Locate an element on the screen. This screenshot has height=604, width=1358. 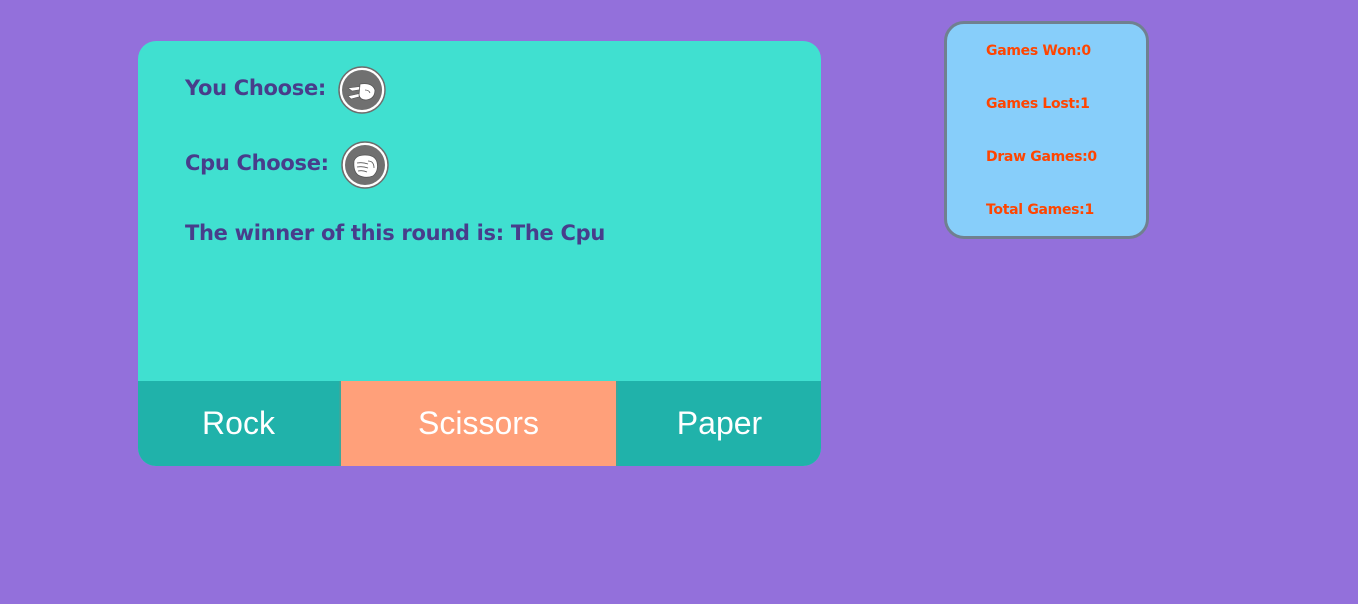
cpu-choice-row: Cpu Choose: is located at coordinates (287, 165).